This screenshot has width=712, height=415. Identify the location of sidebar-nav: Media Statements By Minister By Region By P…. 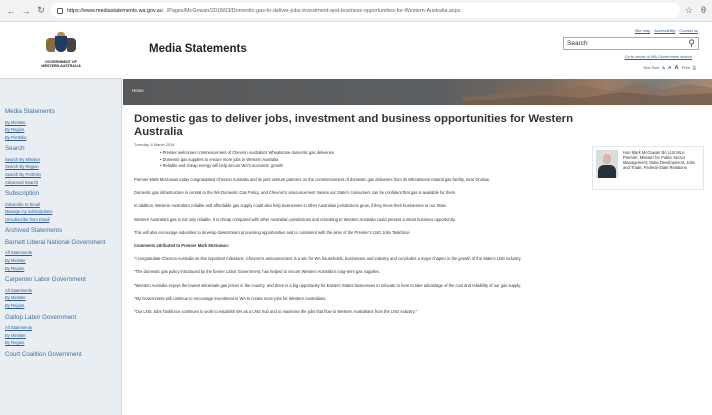
(61, 232).